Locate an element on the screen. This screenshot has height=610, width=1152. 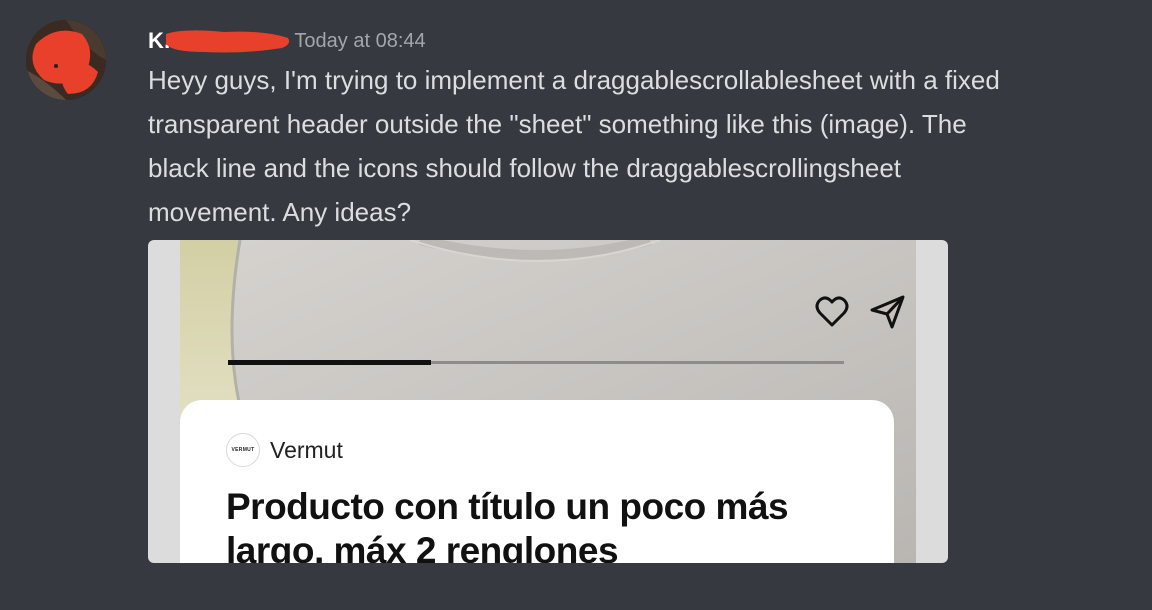
avatar-image is located at coordinates (66, 60).